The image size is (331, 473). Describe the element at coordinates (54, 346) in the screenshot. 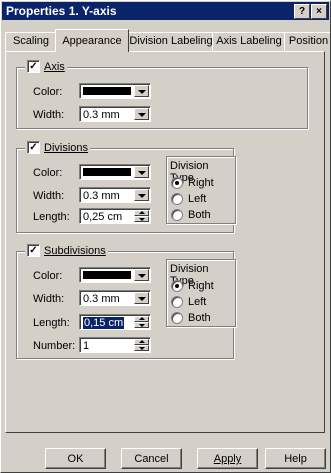

I see `subdivisions-number-label: Number:` at that location.